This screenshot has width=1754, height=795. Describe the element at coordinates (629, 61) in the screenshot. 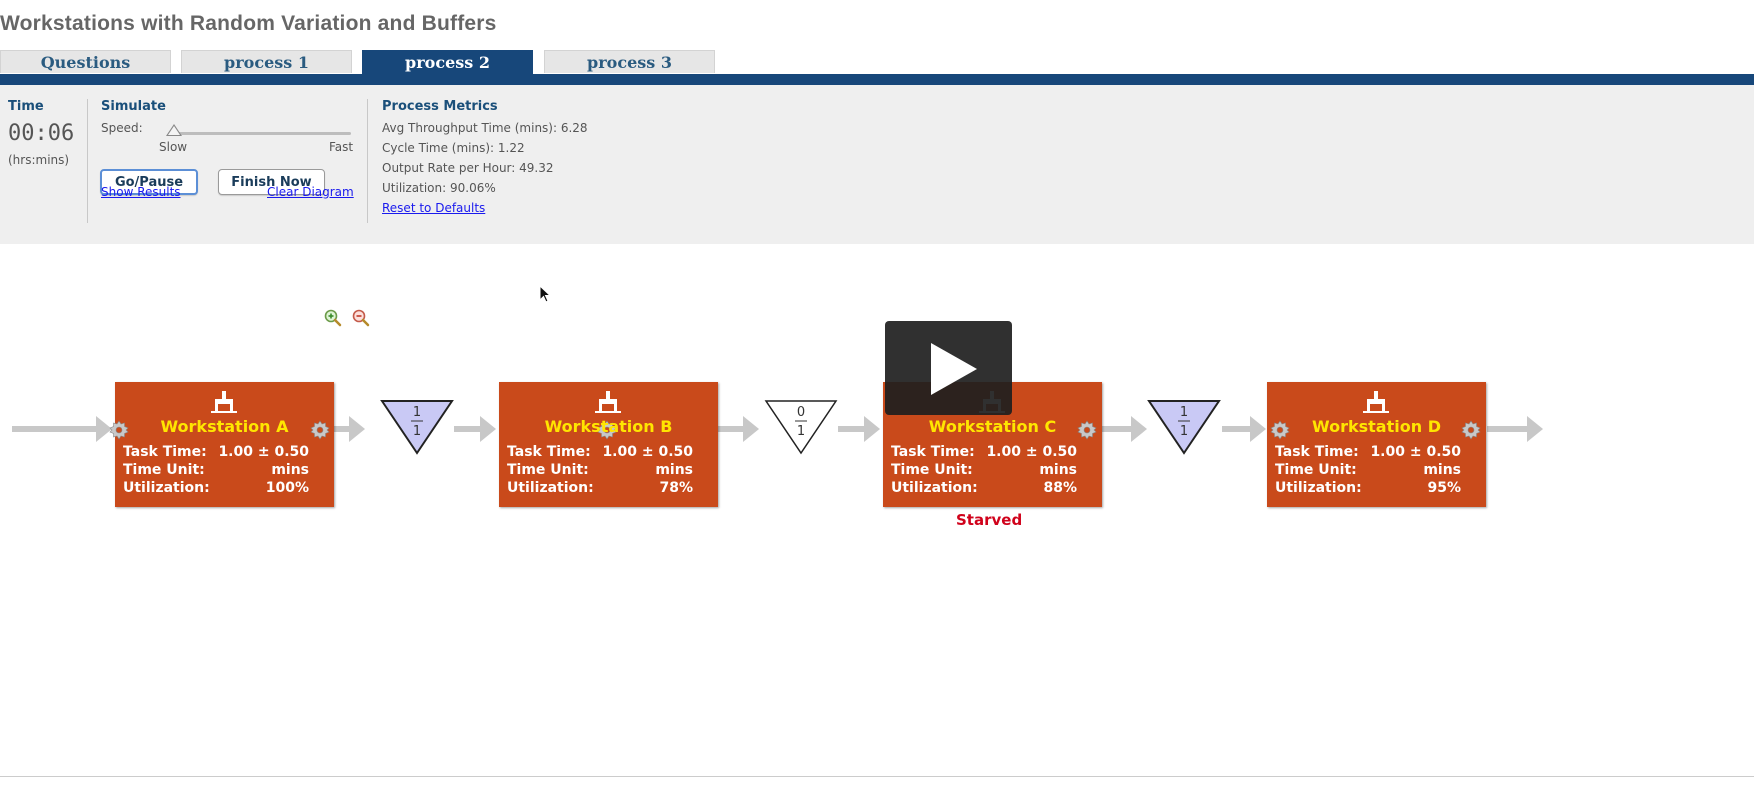

I see `tab-process-3: process 3` at that location.